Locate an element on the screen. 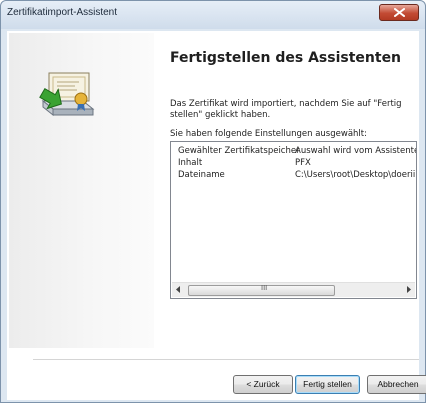 This screenshot has width=426, height=403. setting-name: Dateiname is located at coordinates (201, 175).